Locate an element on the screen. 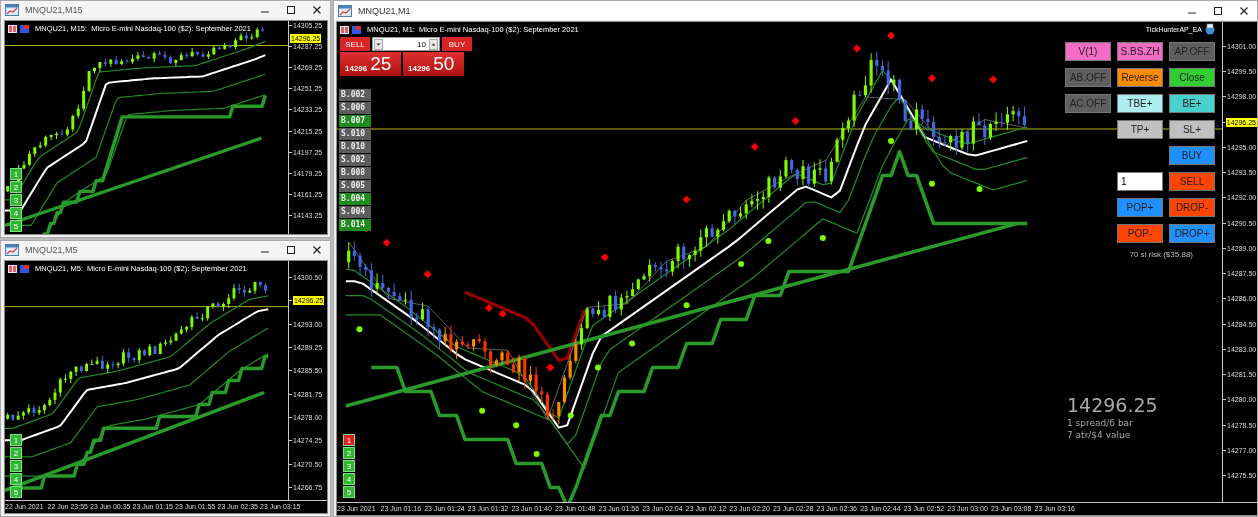  panel-button: BUY is located at coordinates (1192, 155).